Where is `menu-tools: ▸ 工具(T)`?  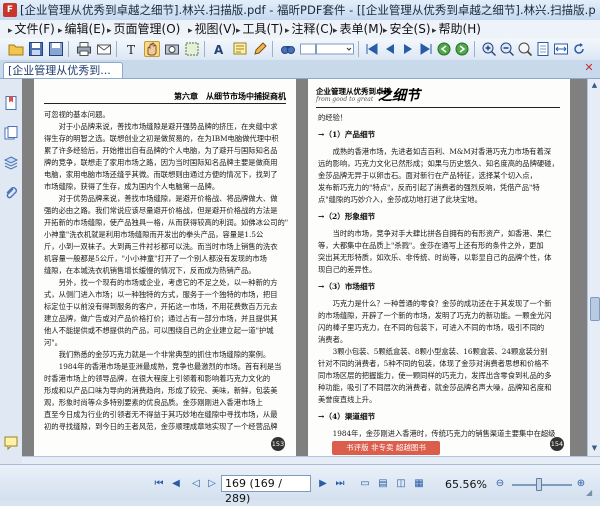 menu-tools: ▸ 工具(T) is located at coordinates (259, 29).